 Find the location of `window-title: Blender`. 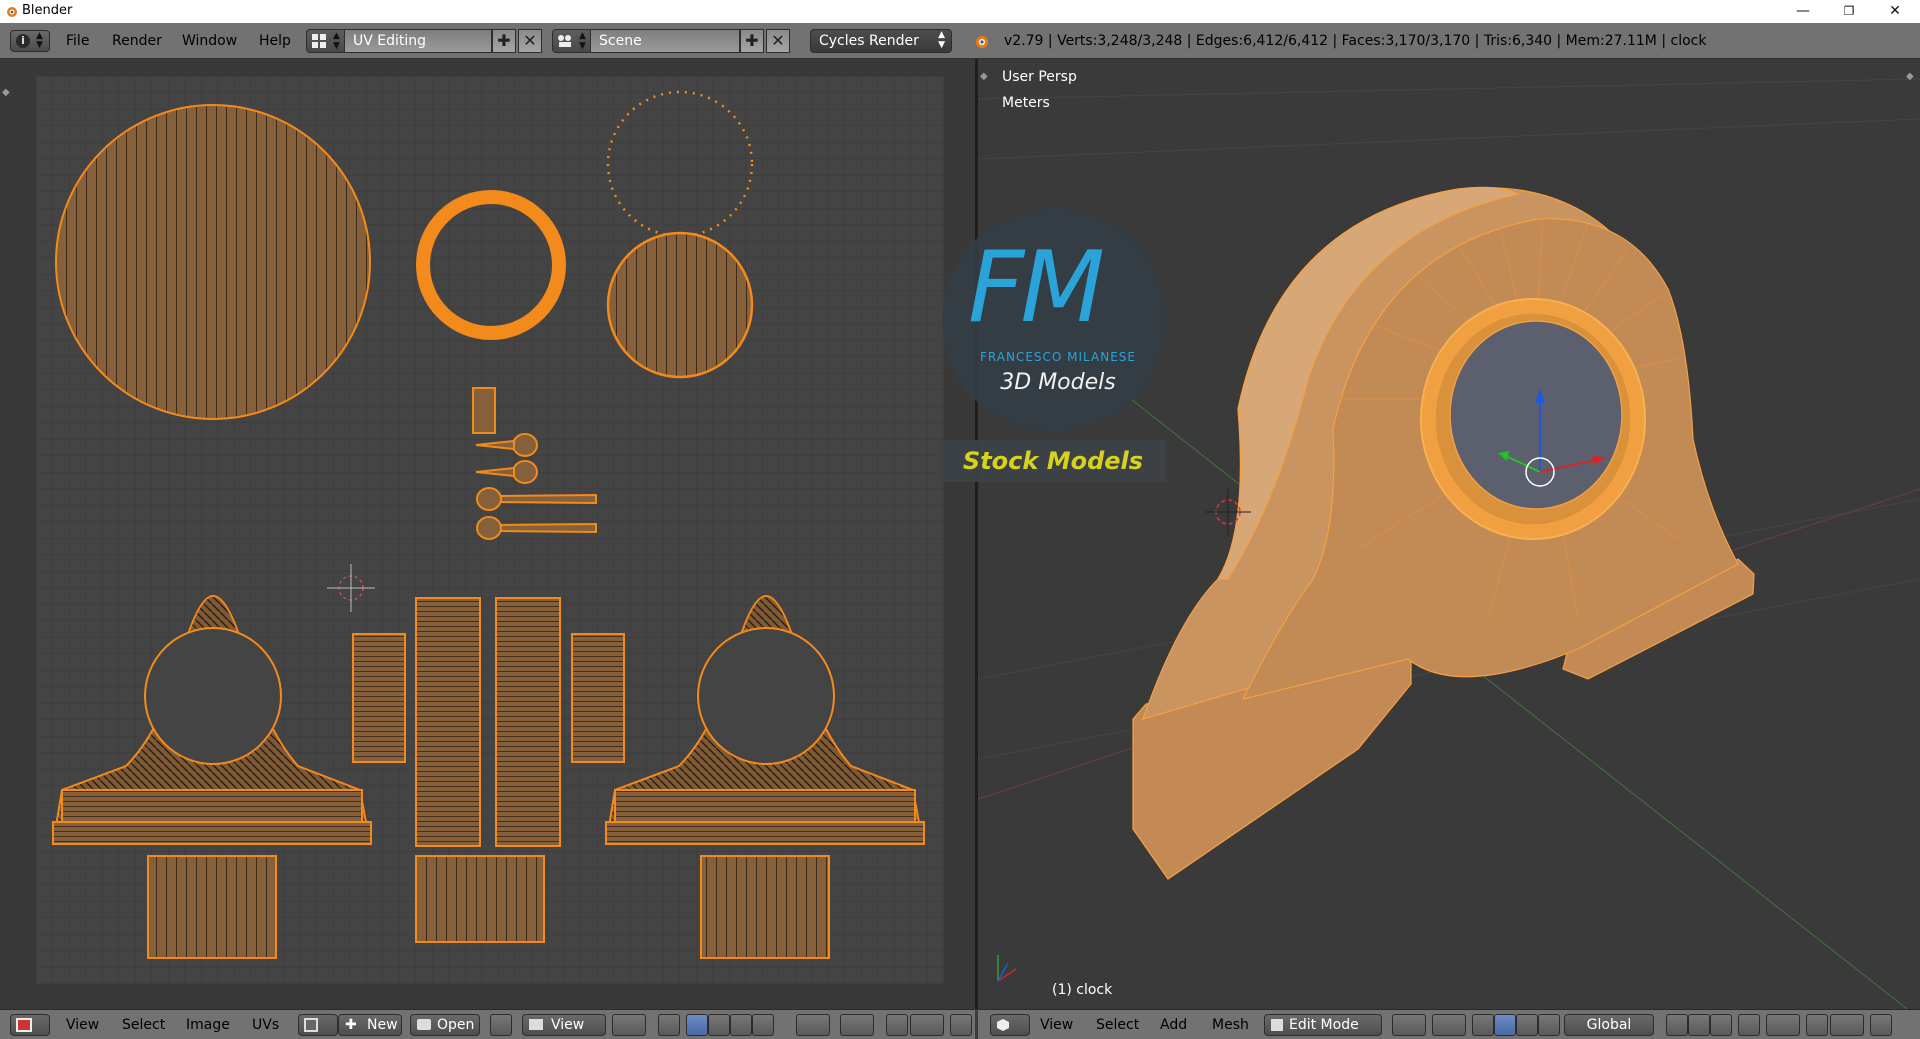

window-title: Blender is located at coordinates (47, 10).